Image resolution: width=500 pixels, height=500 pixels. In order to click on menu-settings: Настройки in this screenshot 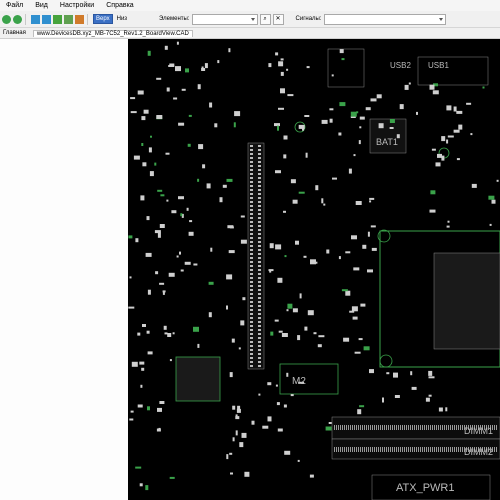, I will do `click(77, 5)`.